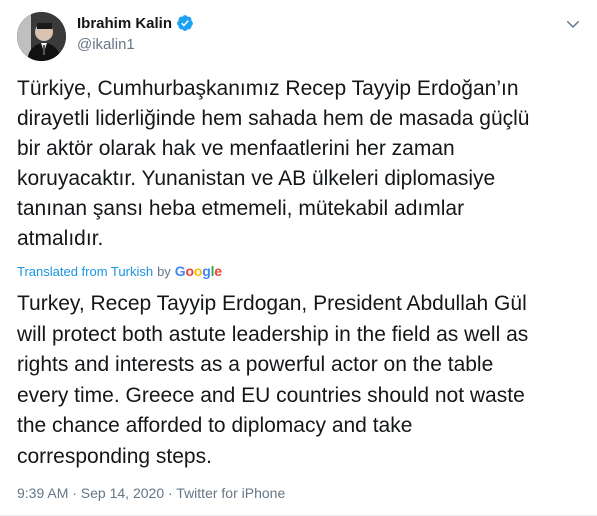  I want to click on google-logo-icon: Google, so click(198, 271).